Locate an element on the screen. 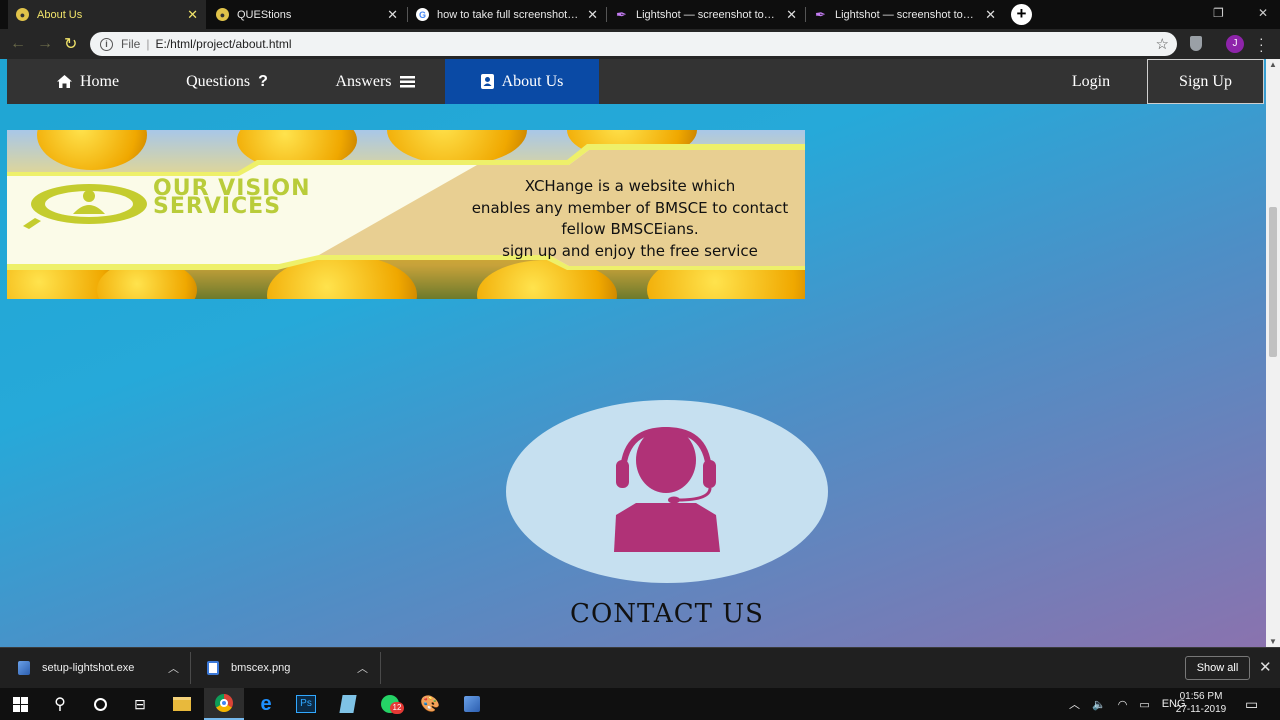 The width and height of the screenshot is (1280, 720). home-icon is located at coordinates (64, 81).